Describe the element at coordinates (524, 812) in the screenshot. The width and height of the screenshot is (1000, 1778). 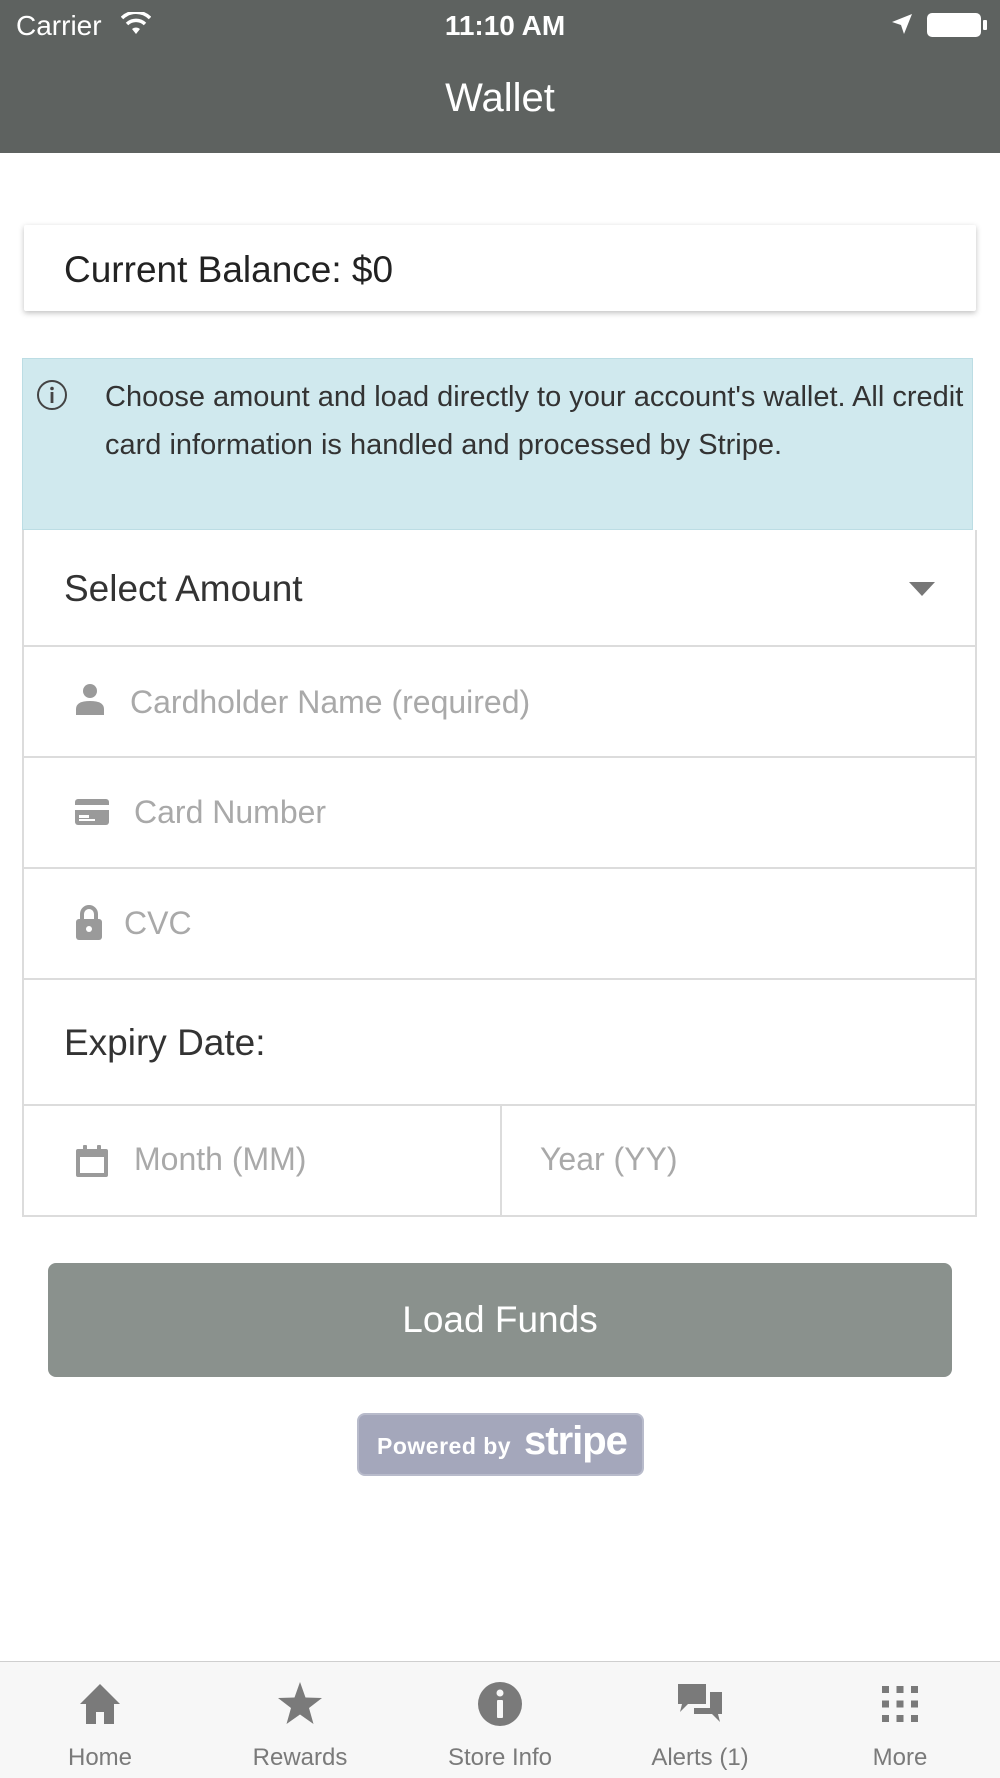
I see `card-number-field` at that location.